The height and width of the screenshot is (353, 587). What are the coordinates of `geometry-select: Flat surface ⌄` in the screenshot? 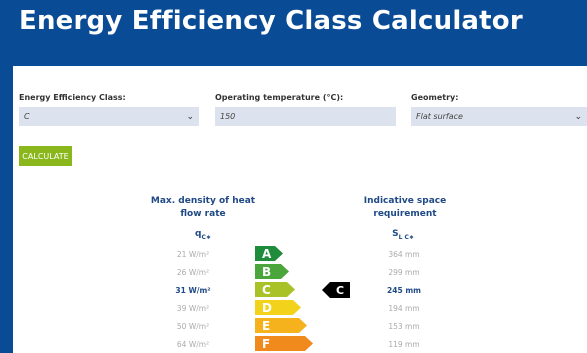 It's located at (499, 116).